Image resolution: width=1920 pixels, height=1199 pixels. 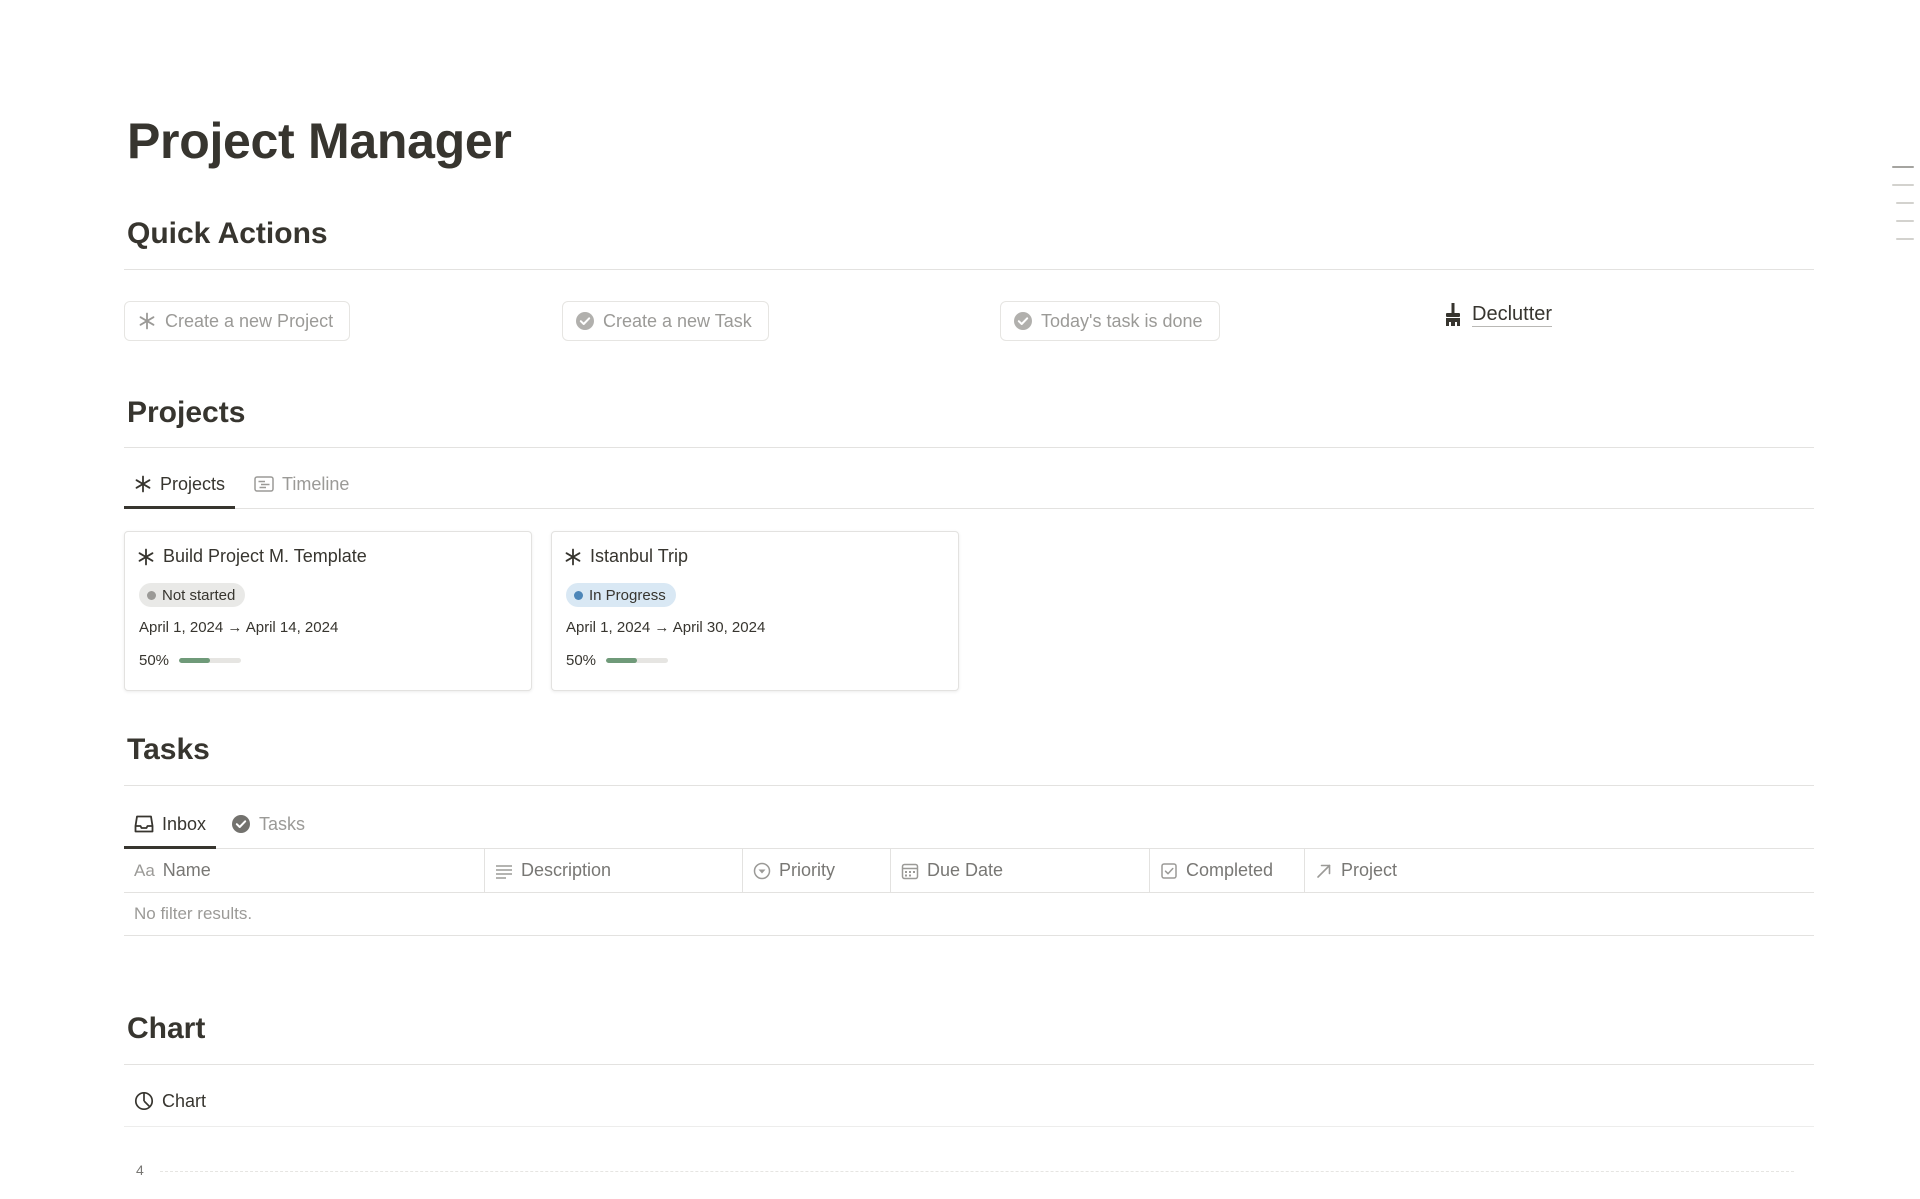 What do you see at coordinates (807, 870) in the screenshot?
I see `column-header-label: Priority` at bounding box center [807, 870].